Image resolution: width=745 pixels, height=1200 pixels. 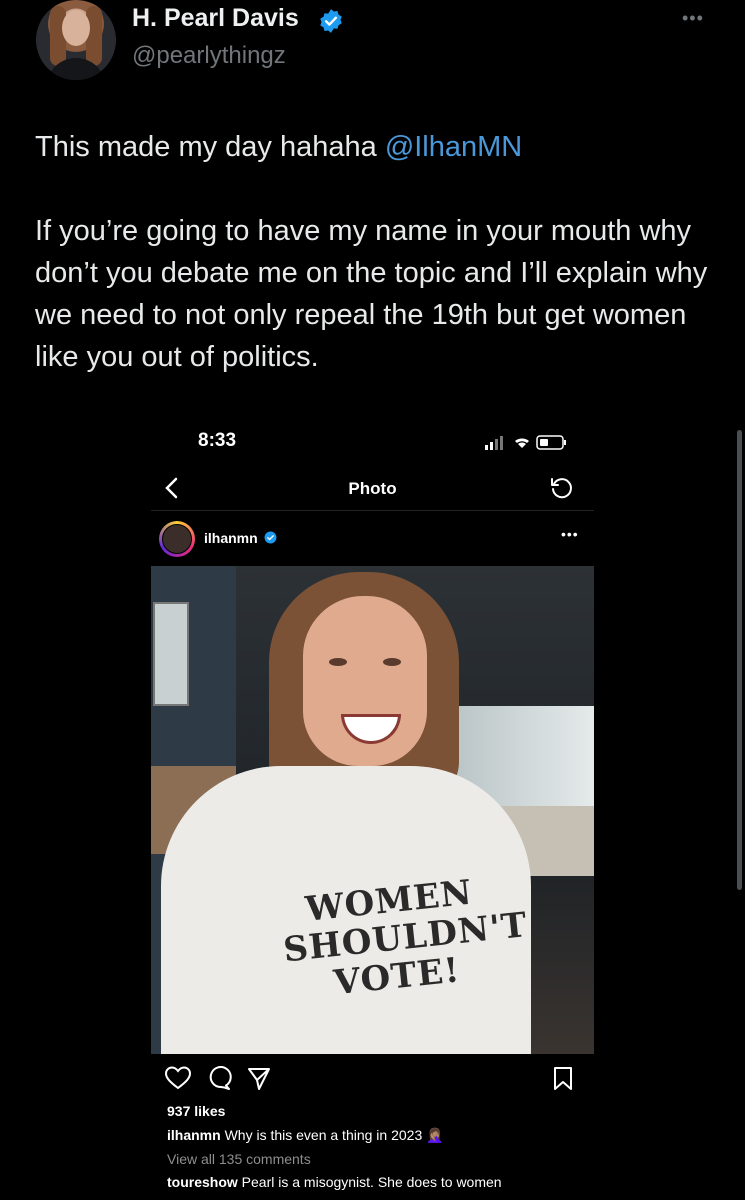 I want to click on caption-username: ilhanmn, so click(x=194, y=1135).